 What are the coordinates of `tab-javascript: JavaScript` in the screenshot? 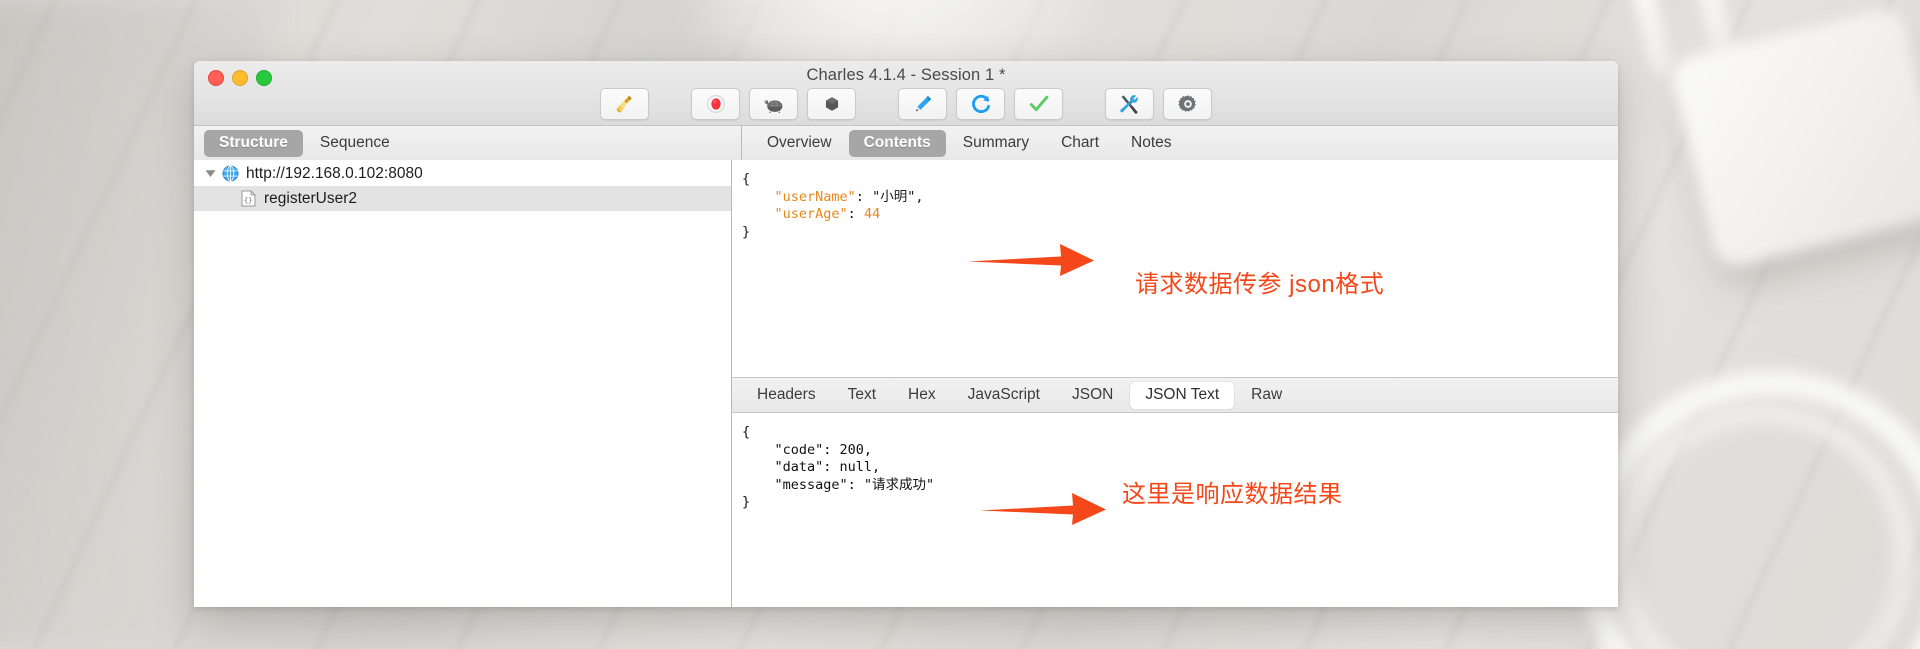 It's located at (1004, 395).